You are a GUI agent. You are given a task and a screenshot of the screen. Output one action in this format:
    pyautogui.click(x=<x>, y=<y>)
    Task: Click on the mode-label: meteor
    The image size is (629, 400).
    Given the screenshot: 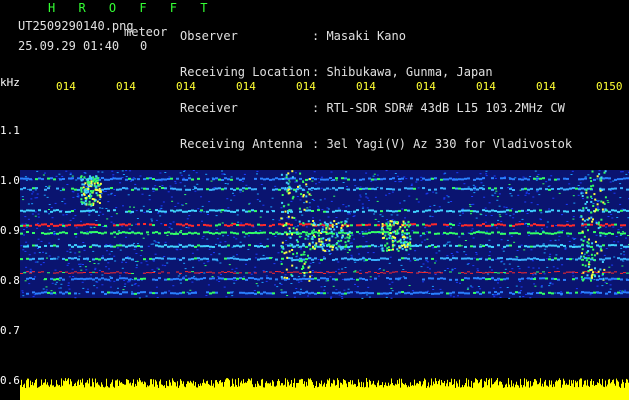 What is the action you would take?
    pyautogui.click(x=146, y=32)
    